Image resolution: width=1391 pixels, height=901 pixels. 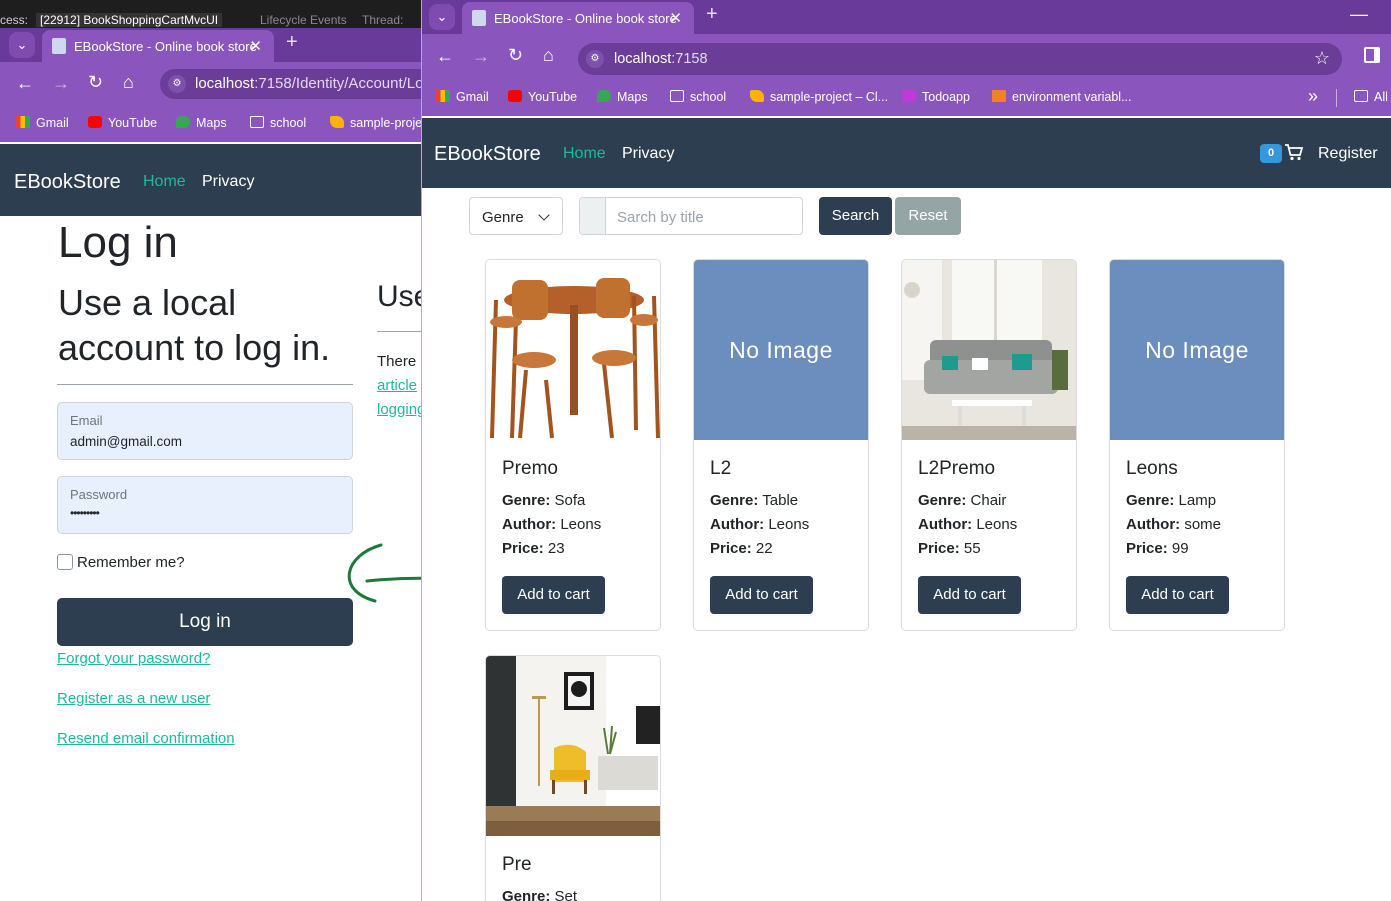 I want to click on book-title: L2, so click(x=721, y=468).